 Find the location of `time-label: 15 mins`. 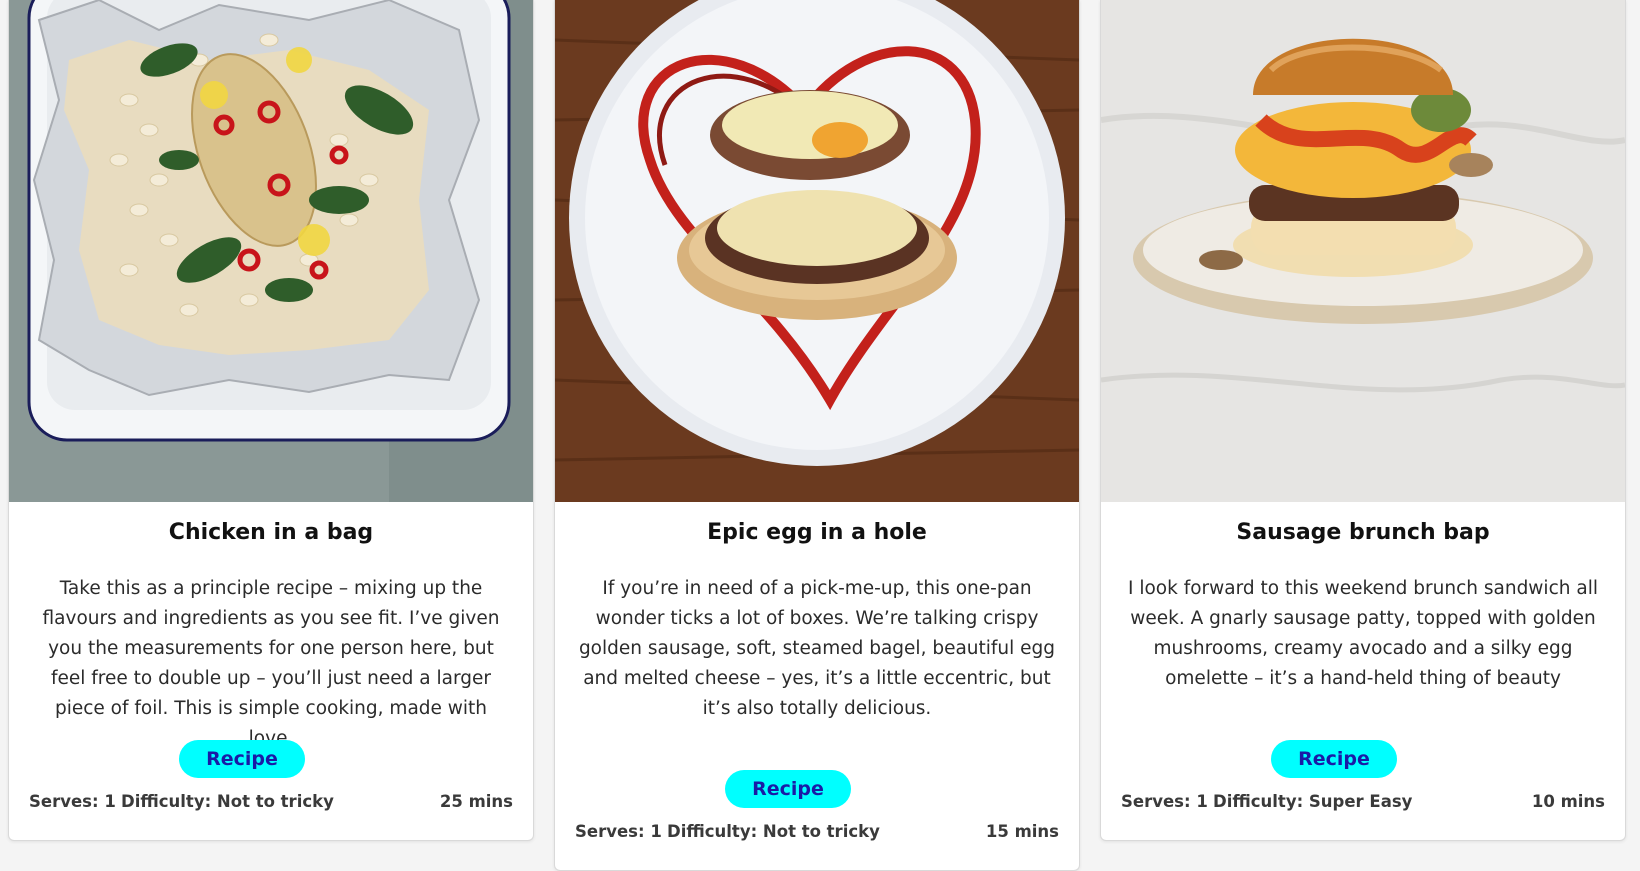

time-label: 15 mins is located at coordinates (1022, 831).